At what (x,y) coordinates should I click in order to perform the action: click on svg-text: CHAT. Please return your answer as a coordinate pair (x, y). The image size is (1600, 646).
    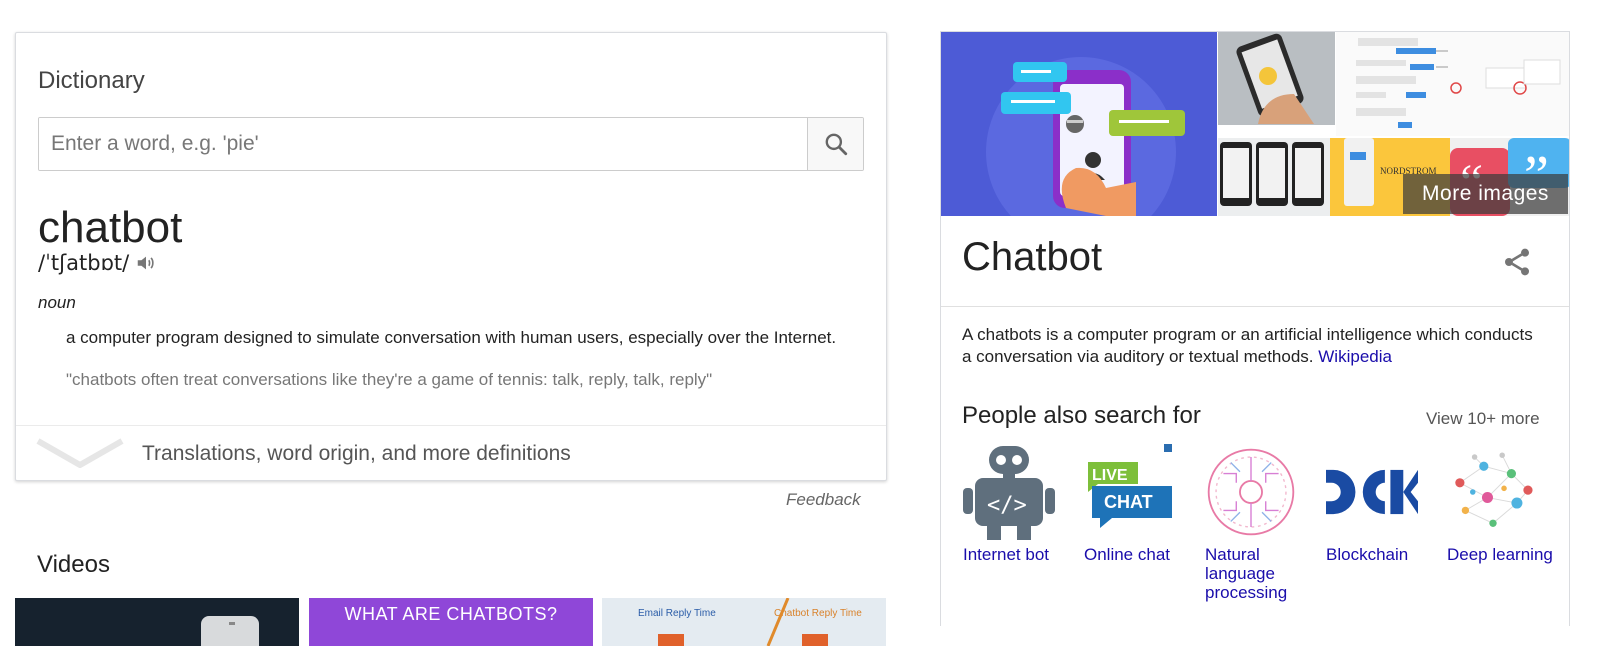
    Looking at the image, I should click on (1128, 502).